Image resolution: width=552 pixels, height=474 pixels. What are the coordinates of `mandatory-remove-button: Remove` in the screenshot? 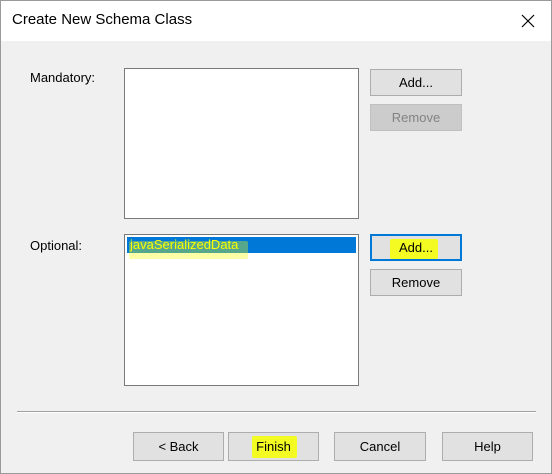 It's located at (416, 117).